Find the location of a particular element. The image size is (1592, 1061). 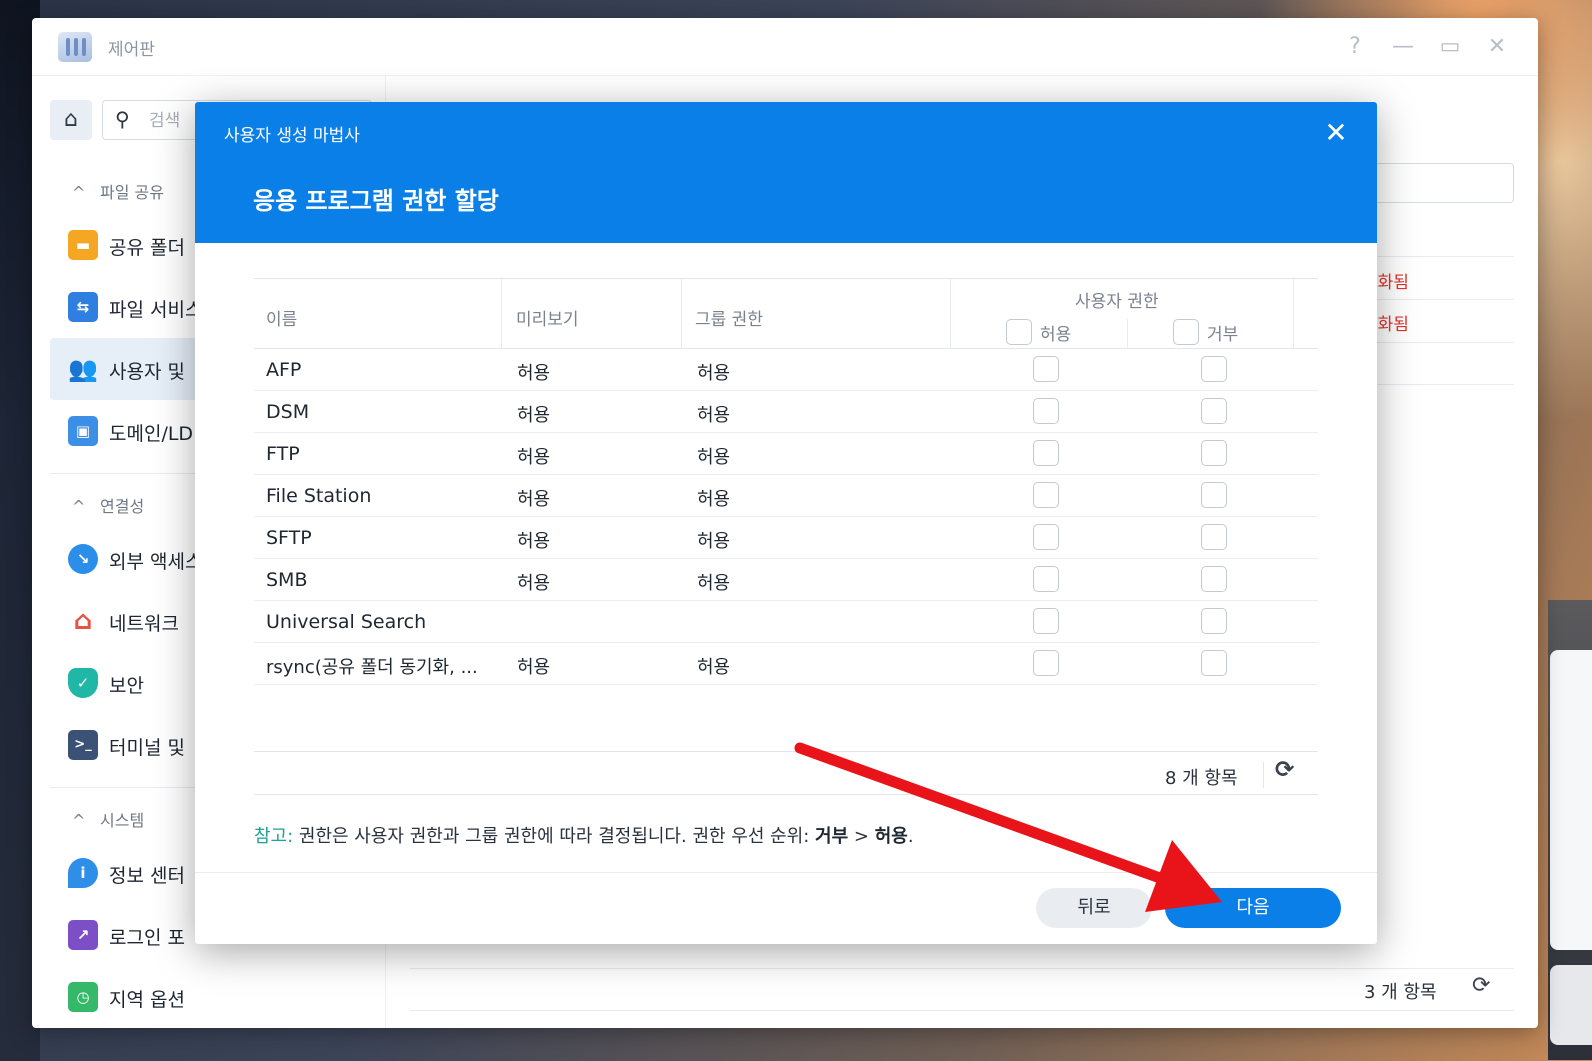

back-button: 뒤로 is located at coordinates (1094, 908).